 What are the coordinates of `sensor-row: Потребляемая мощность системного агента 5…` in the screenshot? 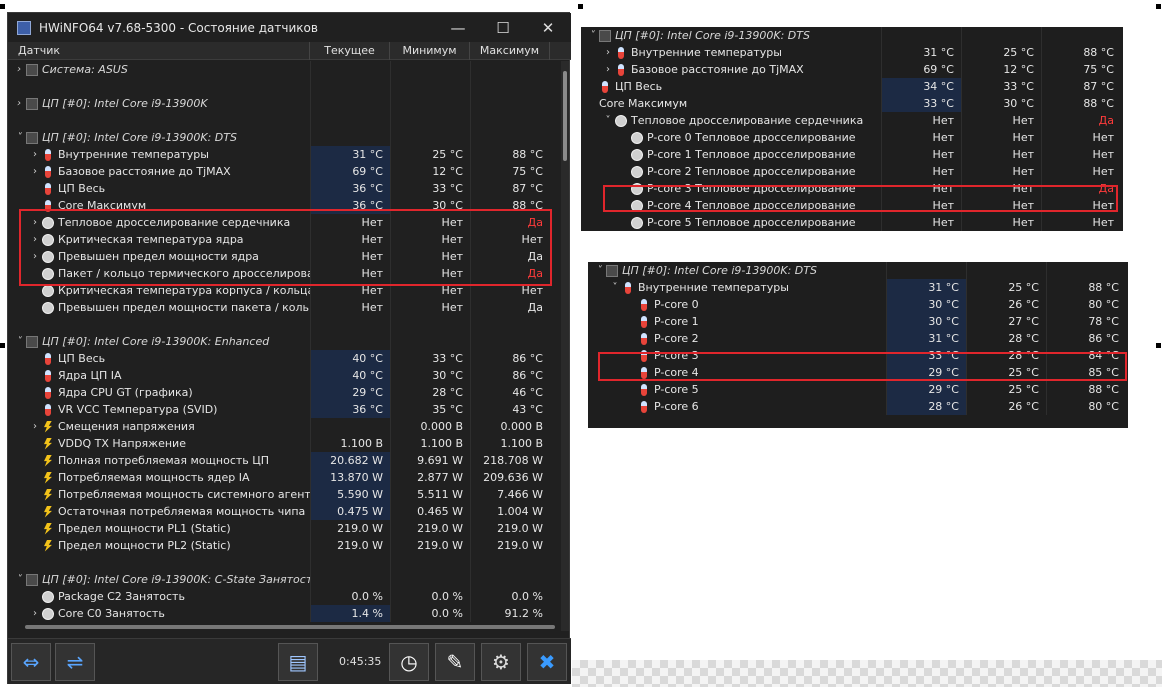 It's located at (284, 494).